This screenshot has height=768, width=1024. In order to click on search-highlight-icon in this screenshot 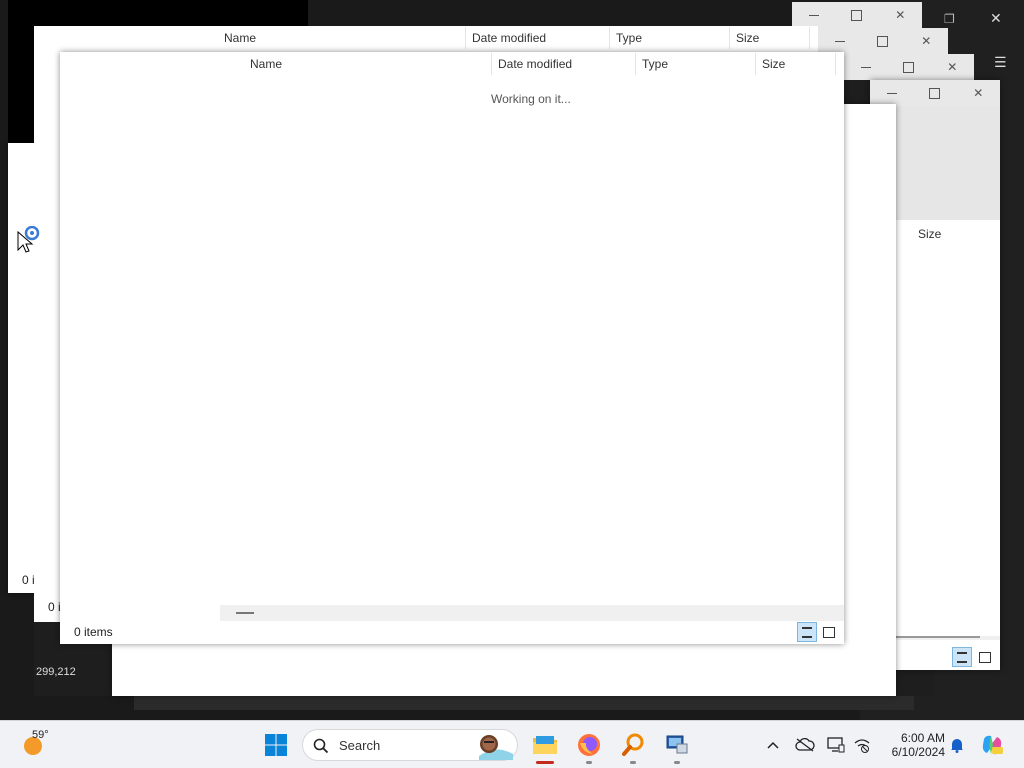, I will do `click(496, 747)`.